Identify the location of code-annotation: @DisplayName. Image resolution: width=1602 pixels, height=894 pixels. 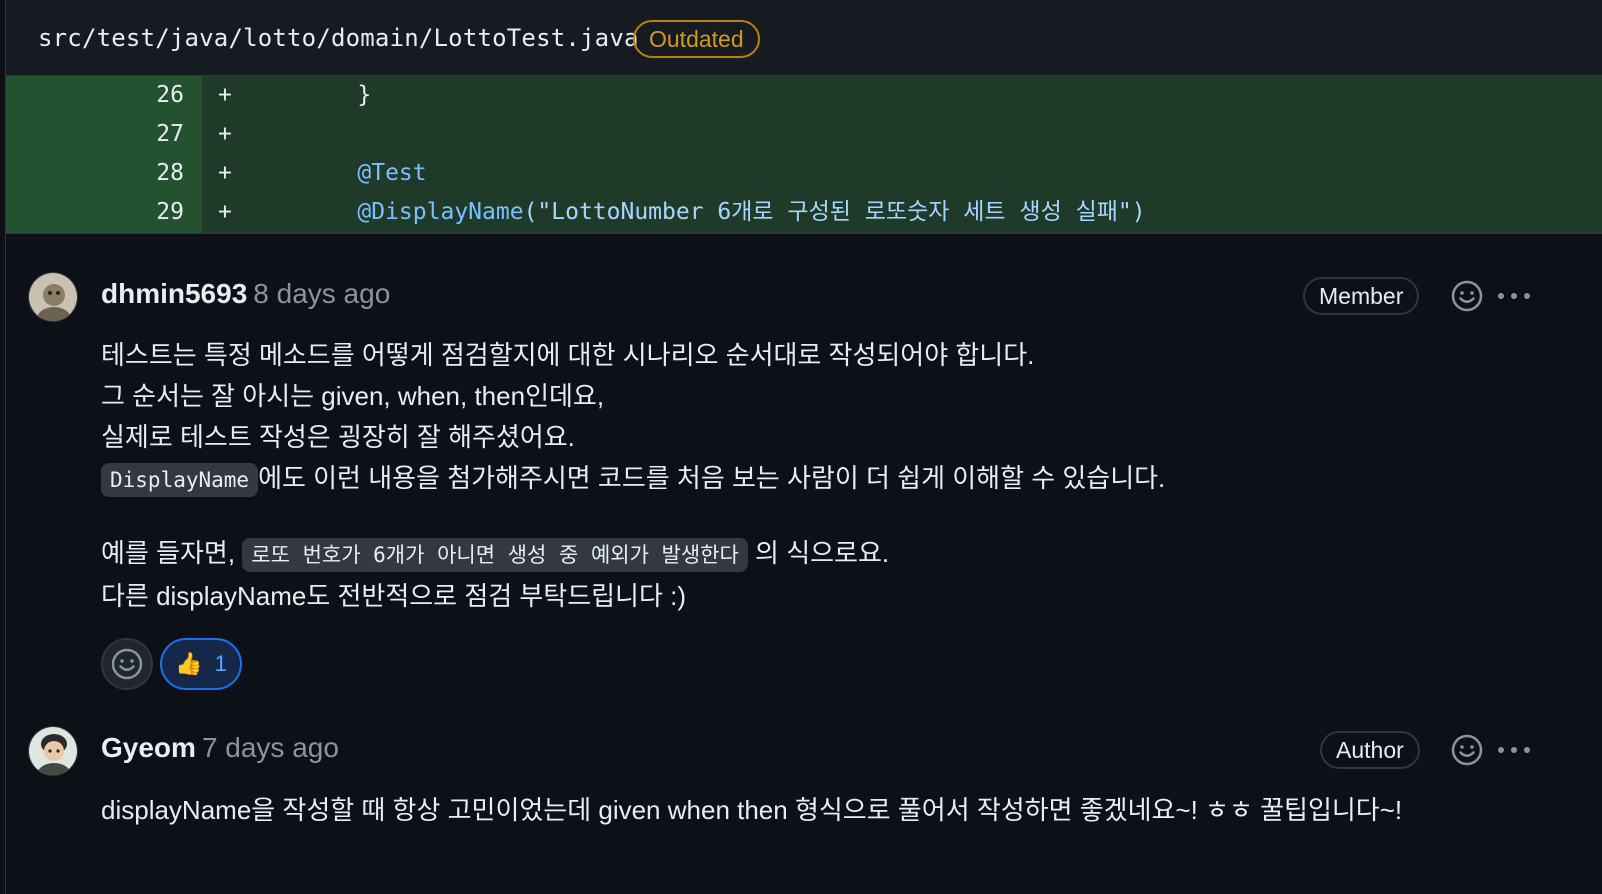
(413, 212).